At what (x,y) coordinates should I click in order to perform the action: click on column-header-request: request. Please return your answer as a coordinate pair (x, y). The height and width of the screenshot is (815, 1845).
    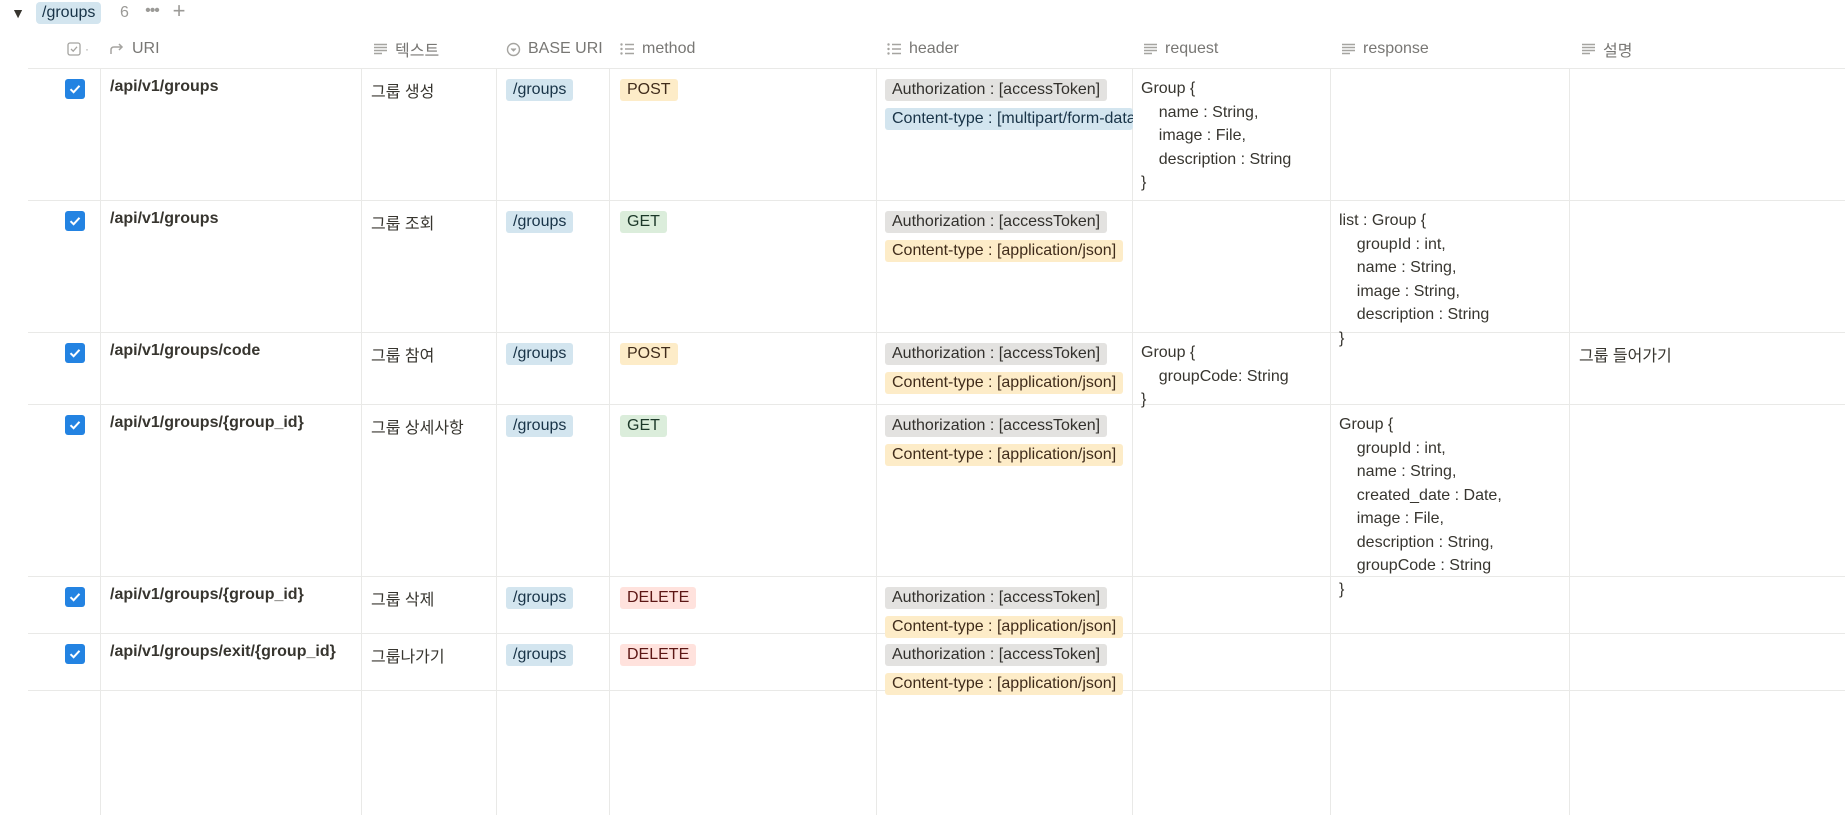
    Looking at the image, I should click on (1179, 49).